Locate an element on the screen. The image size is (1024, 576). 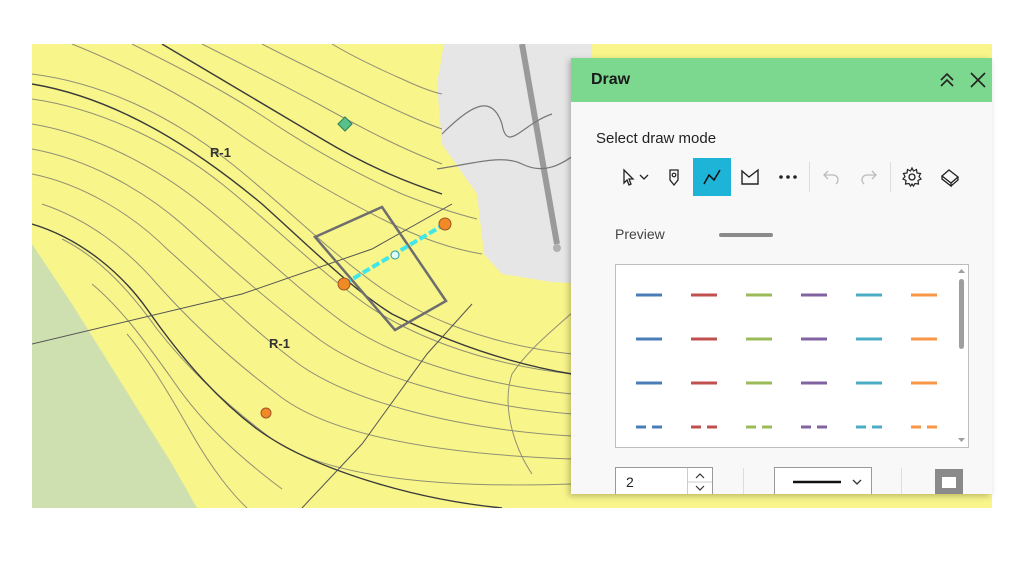
more-tools-button is located at coordinates (788, 177).